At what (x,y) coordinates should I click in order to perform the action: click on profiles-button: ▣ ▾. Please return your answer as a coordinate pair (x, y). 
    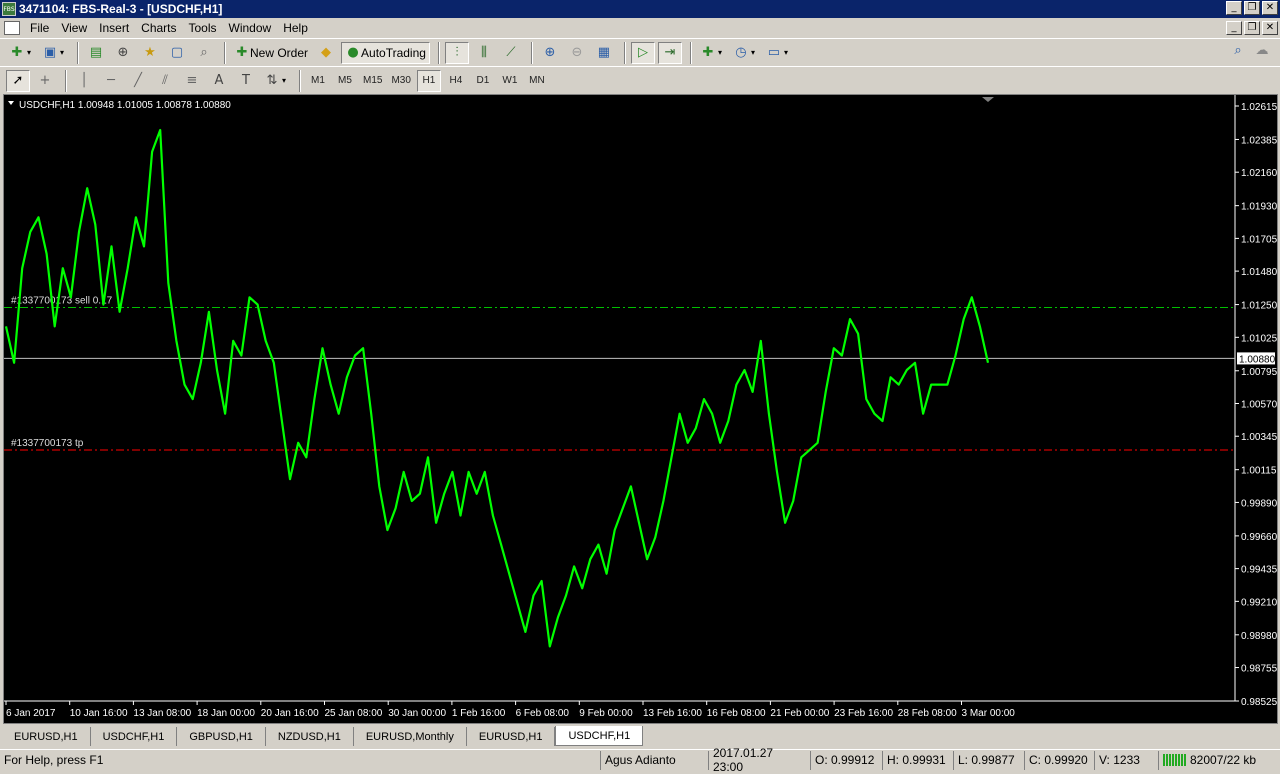
    Looking at the image, I should click on (54, 53).